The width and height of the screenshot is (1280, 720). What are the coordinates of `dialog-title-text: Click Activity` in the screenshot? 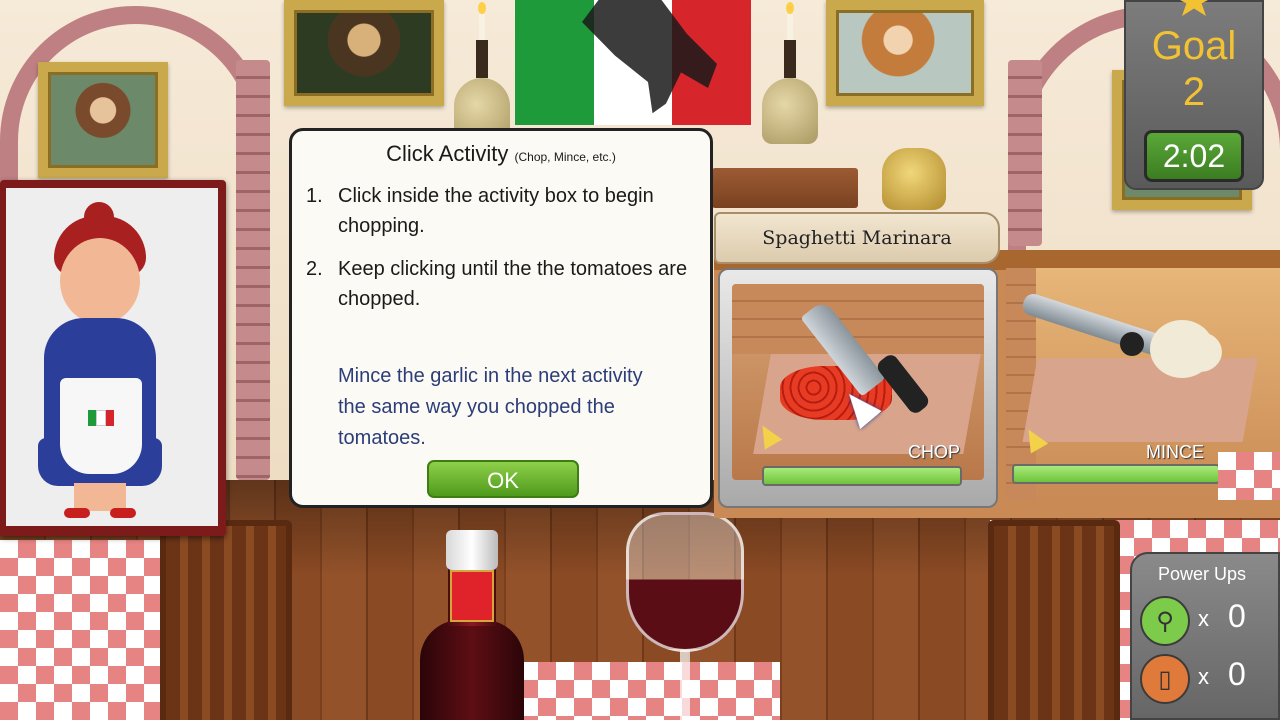 It's located at (447, 153).